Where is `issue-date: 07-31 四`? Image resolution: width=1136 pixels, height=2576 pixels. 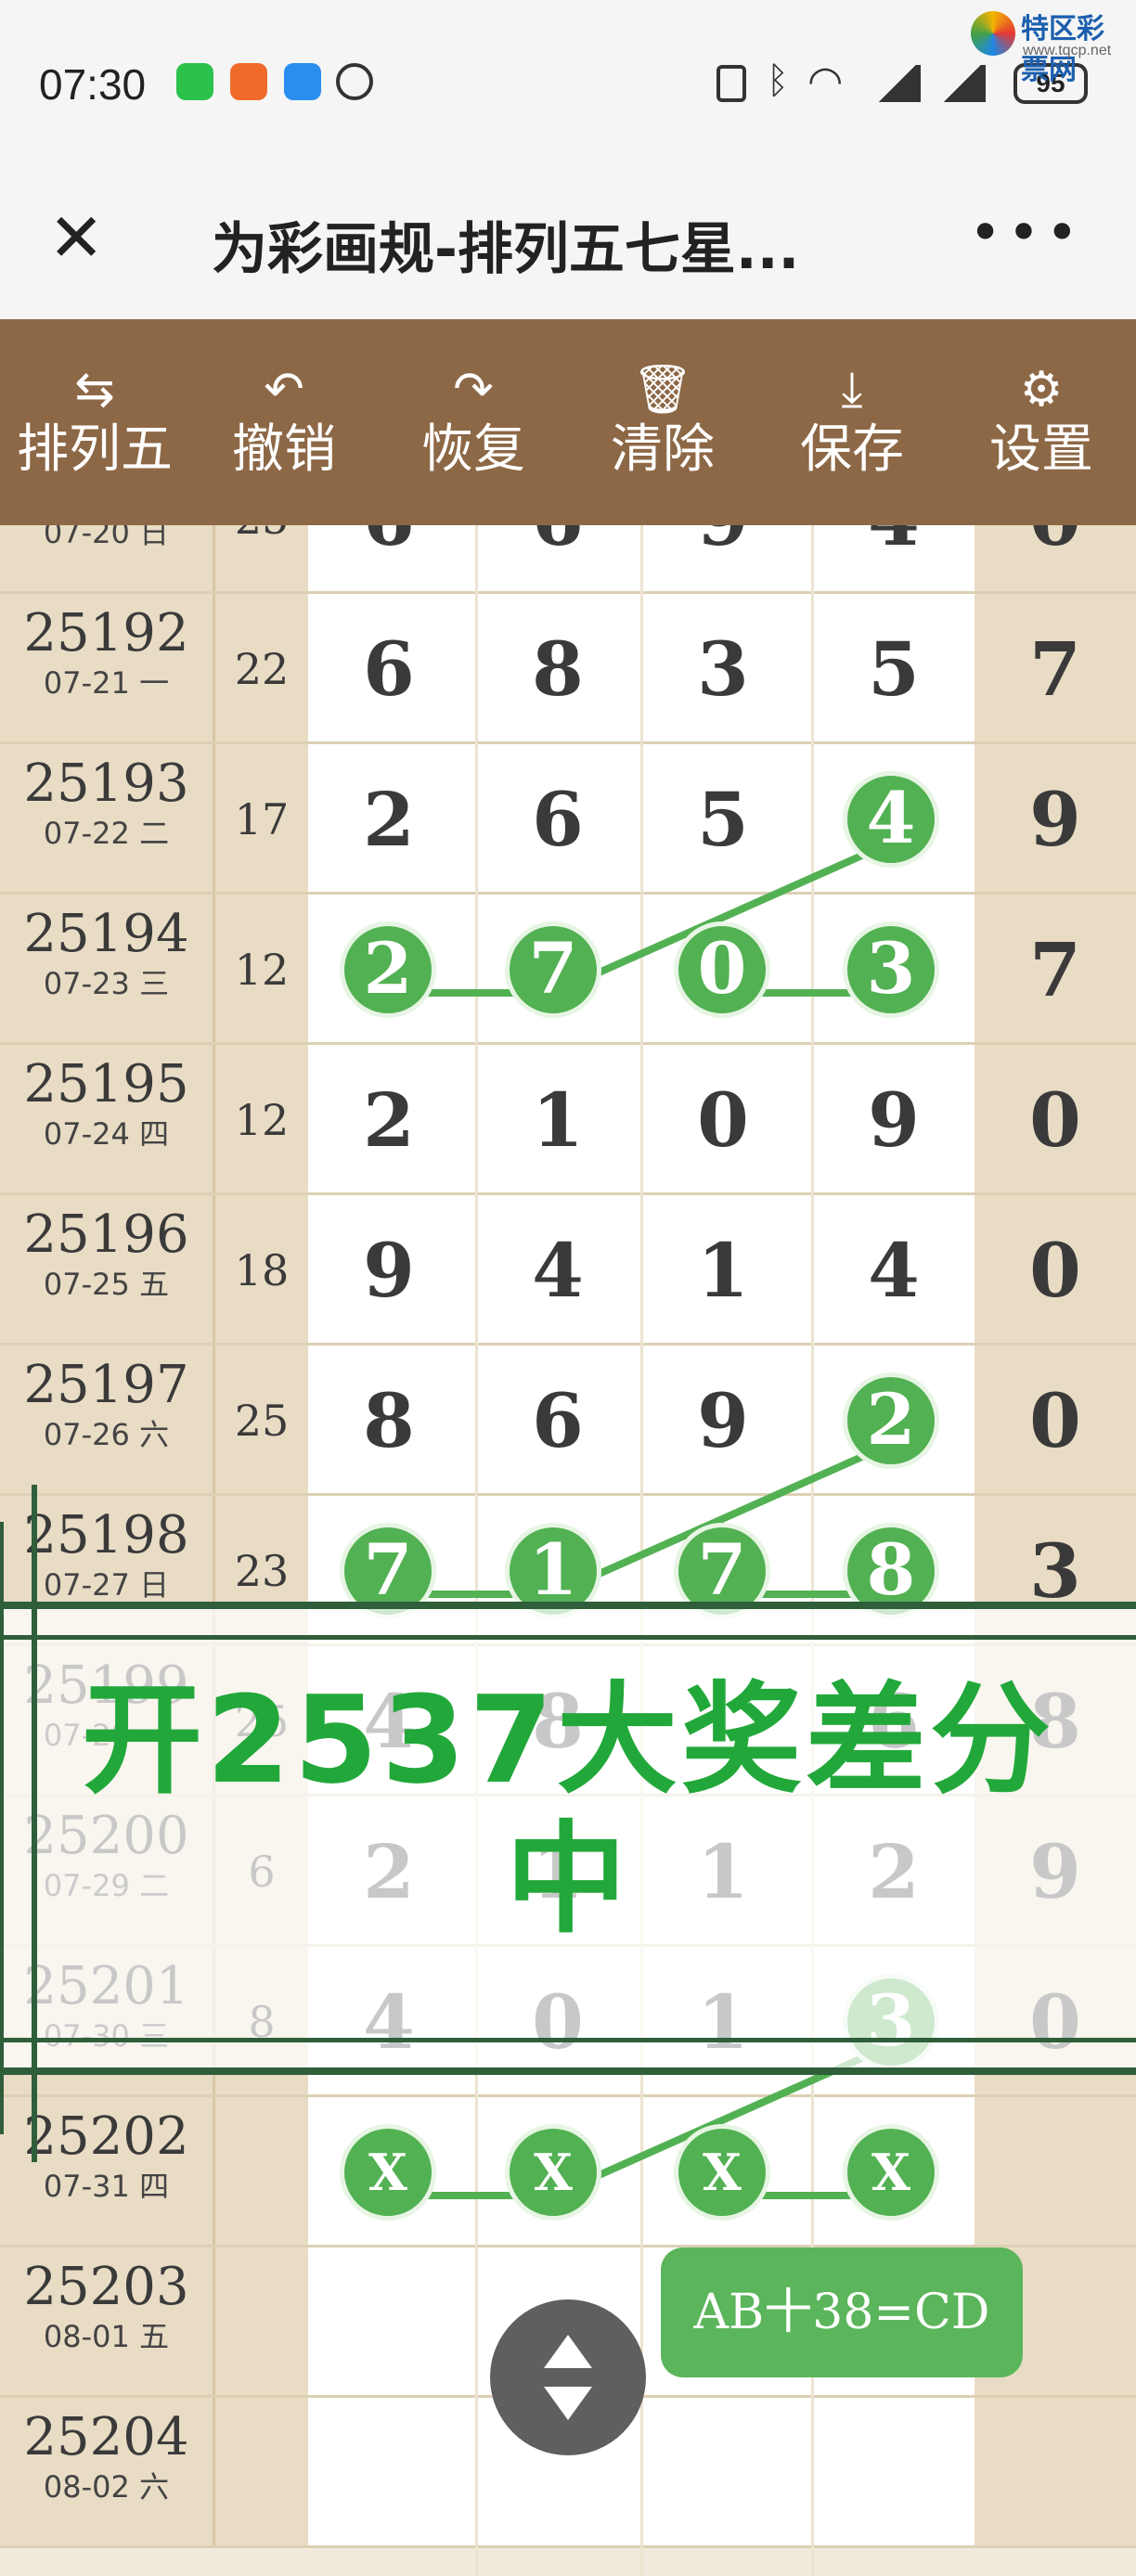 issue-date: 07-31 四 is located at coordinates (106, 2186).